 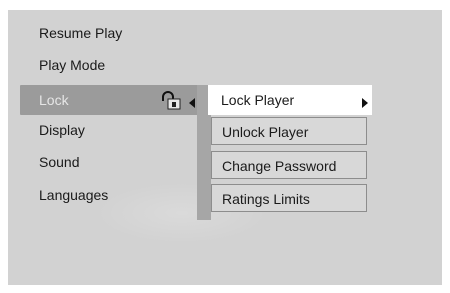 What do you see at coordinates (265, 132) in the screenshot?
I see `submenu-item-label: Unlock Player` at bounding box center [265, 132].